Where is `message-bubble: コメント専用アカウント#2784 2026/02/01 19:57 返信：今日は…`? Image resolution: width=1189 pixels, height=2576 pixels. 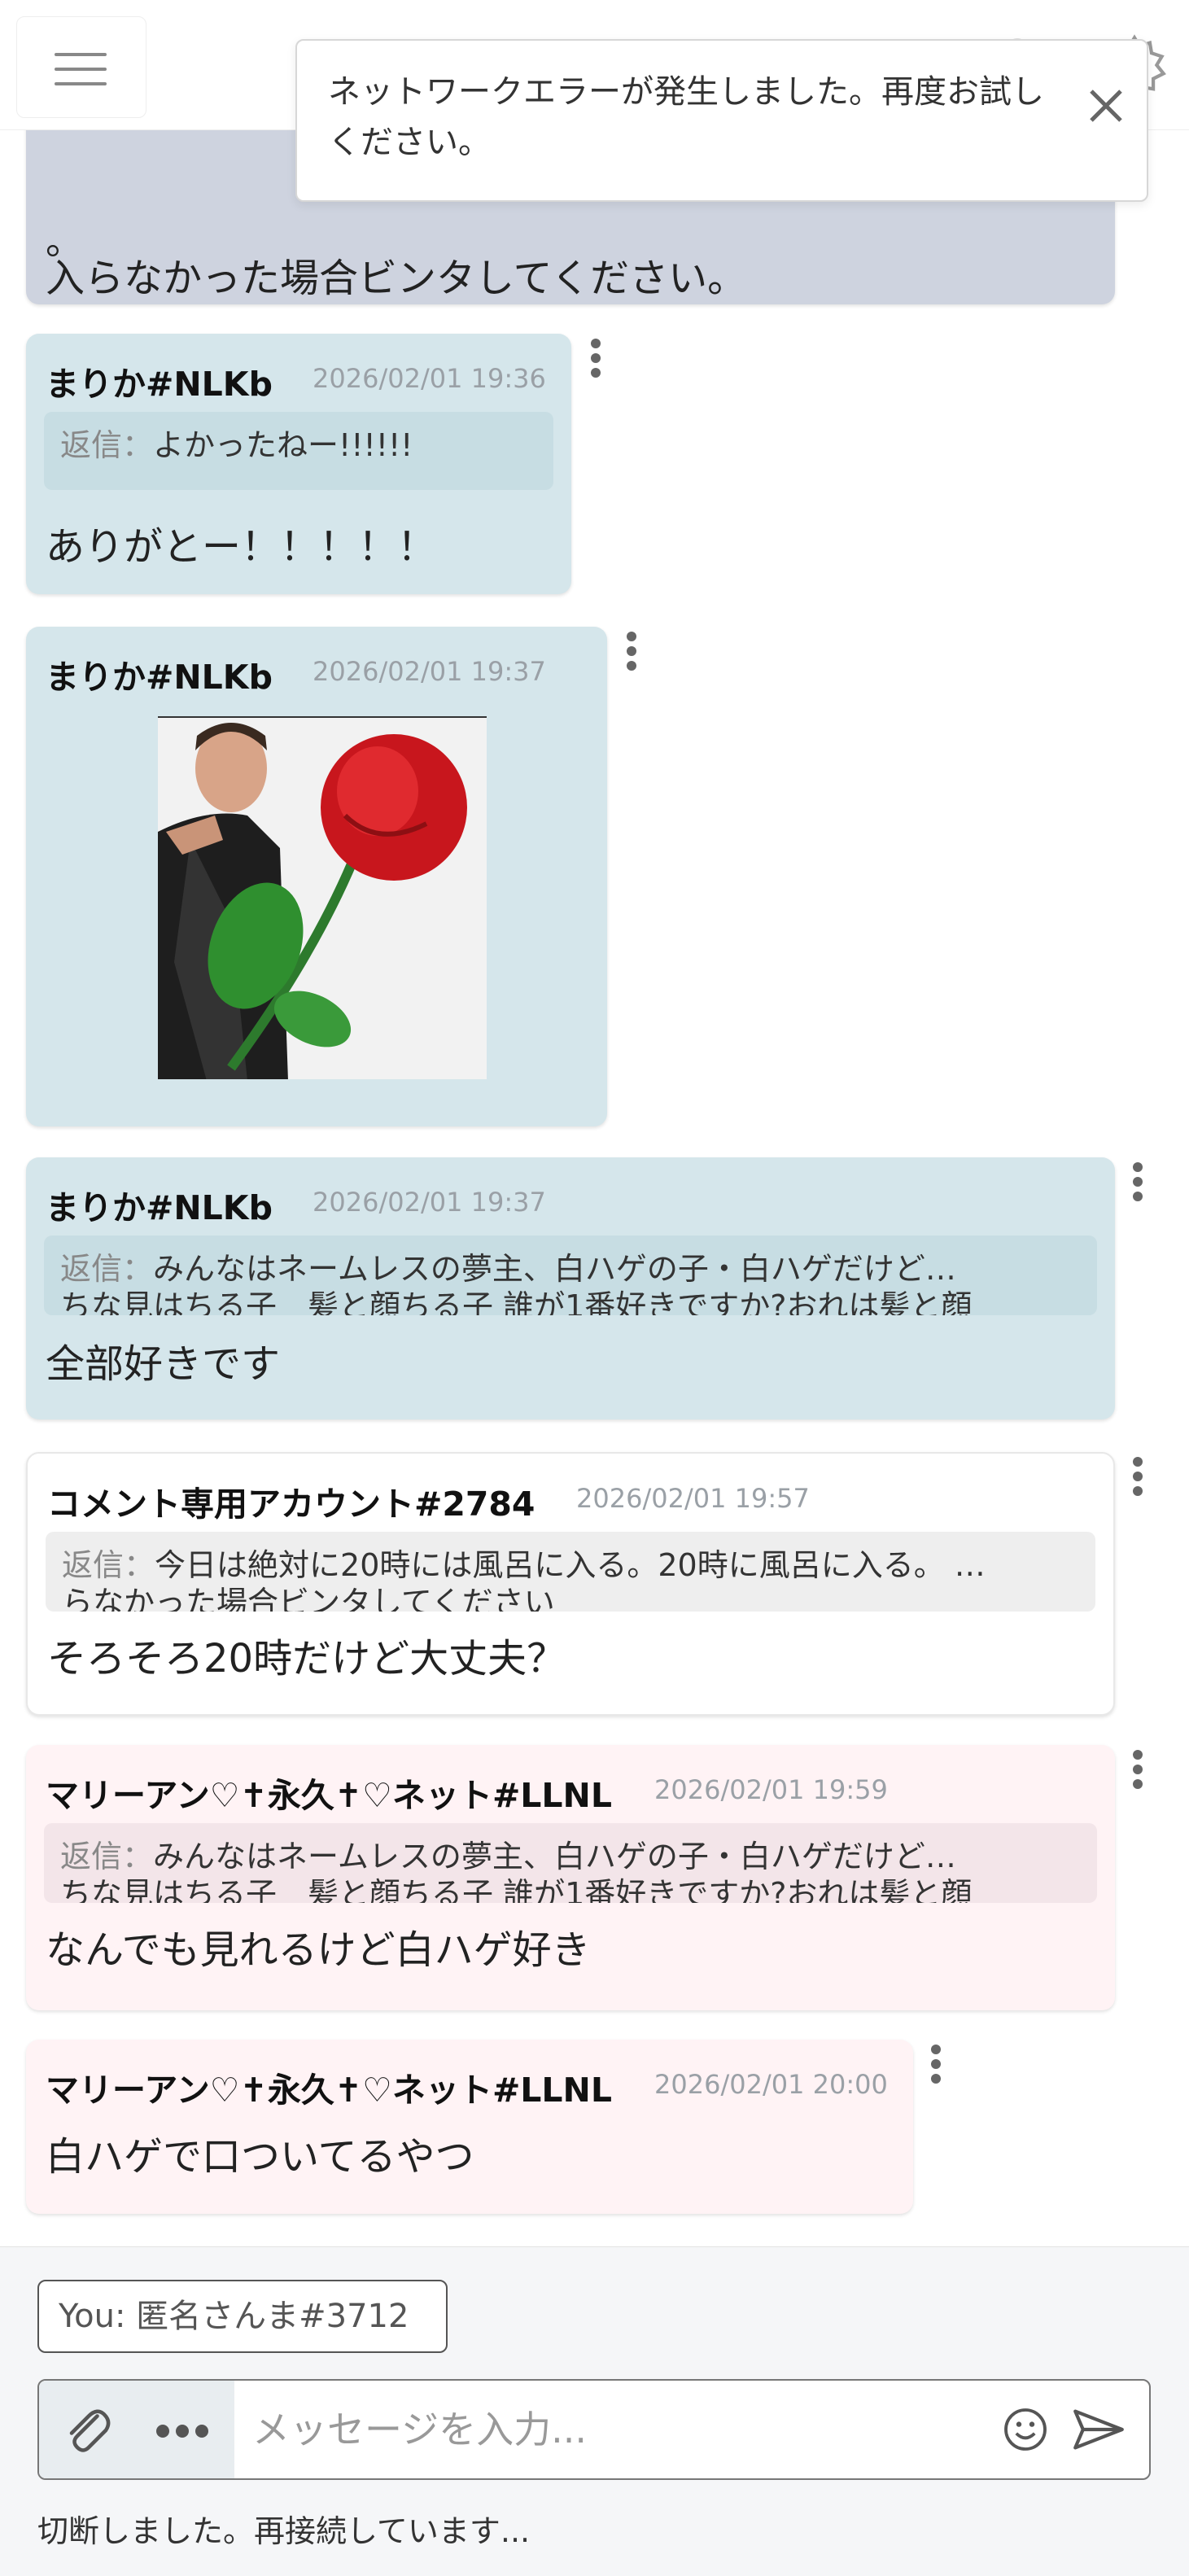 message-bubble: コメント専用アカウント#2784 2026/02/01 19:57 返信：今日は… is located at coordinates (571, 1584).